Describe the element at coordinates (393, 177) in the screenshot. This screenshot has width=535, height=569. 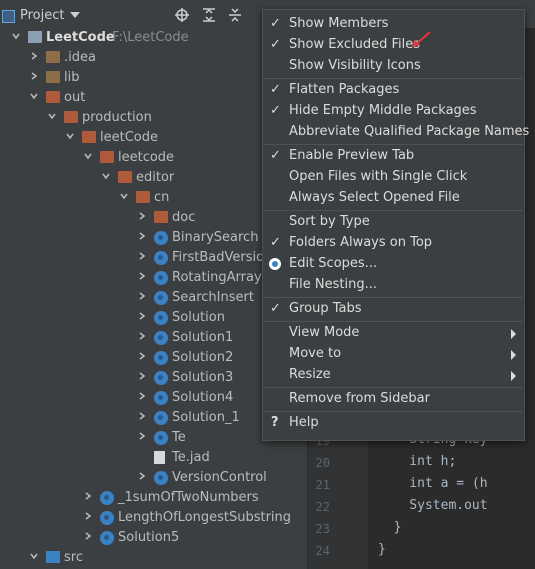
I see `menu-item: Open Files with Single Click` at that location.